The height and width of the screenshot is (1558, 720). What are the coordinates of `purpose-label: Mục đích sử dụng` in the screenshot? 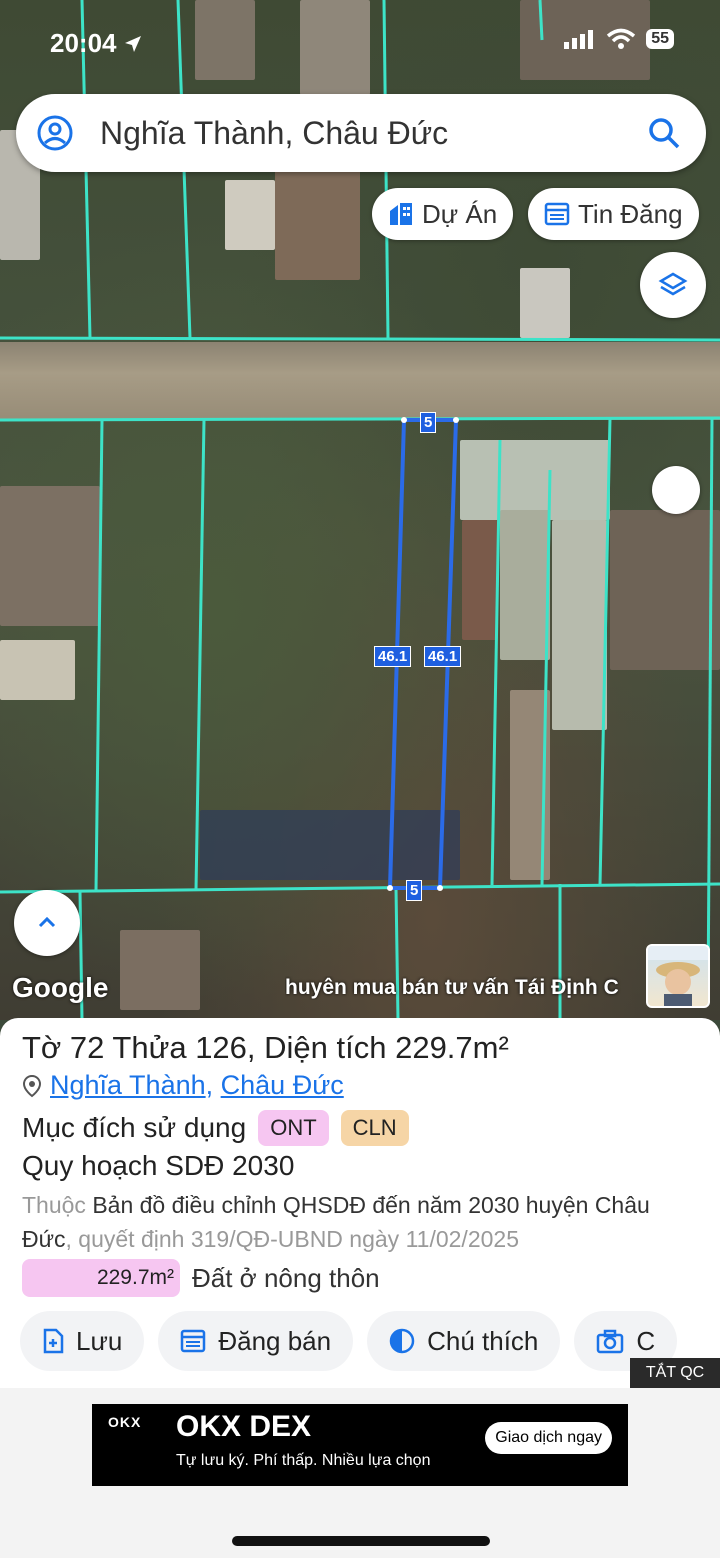 It's located at (134, 1127).